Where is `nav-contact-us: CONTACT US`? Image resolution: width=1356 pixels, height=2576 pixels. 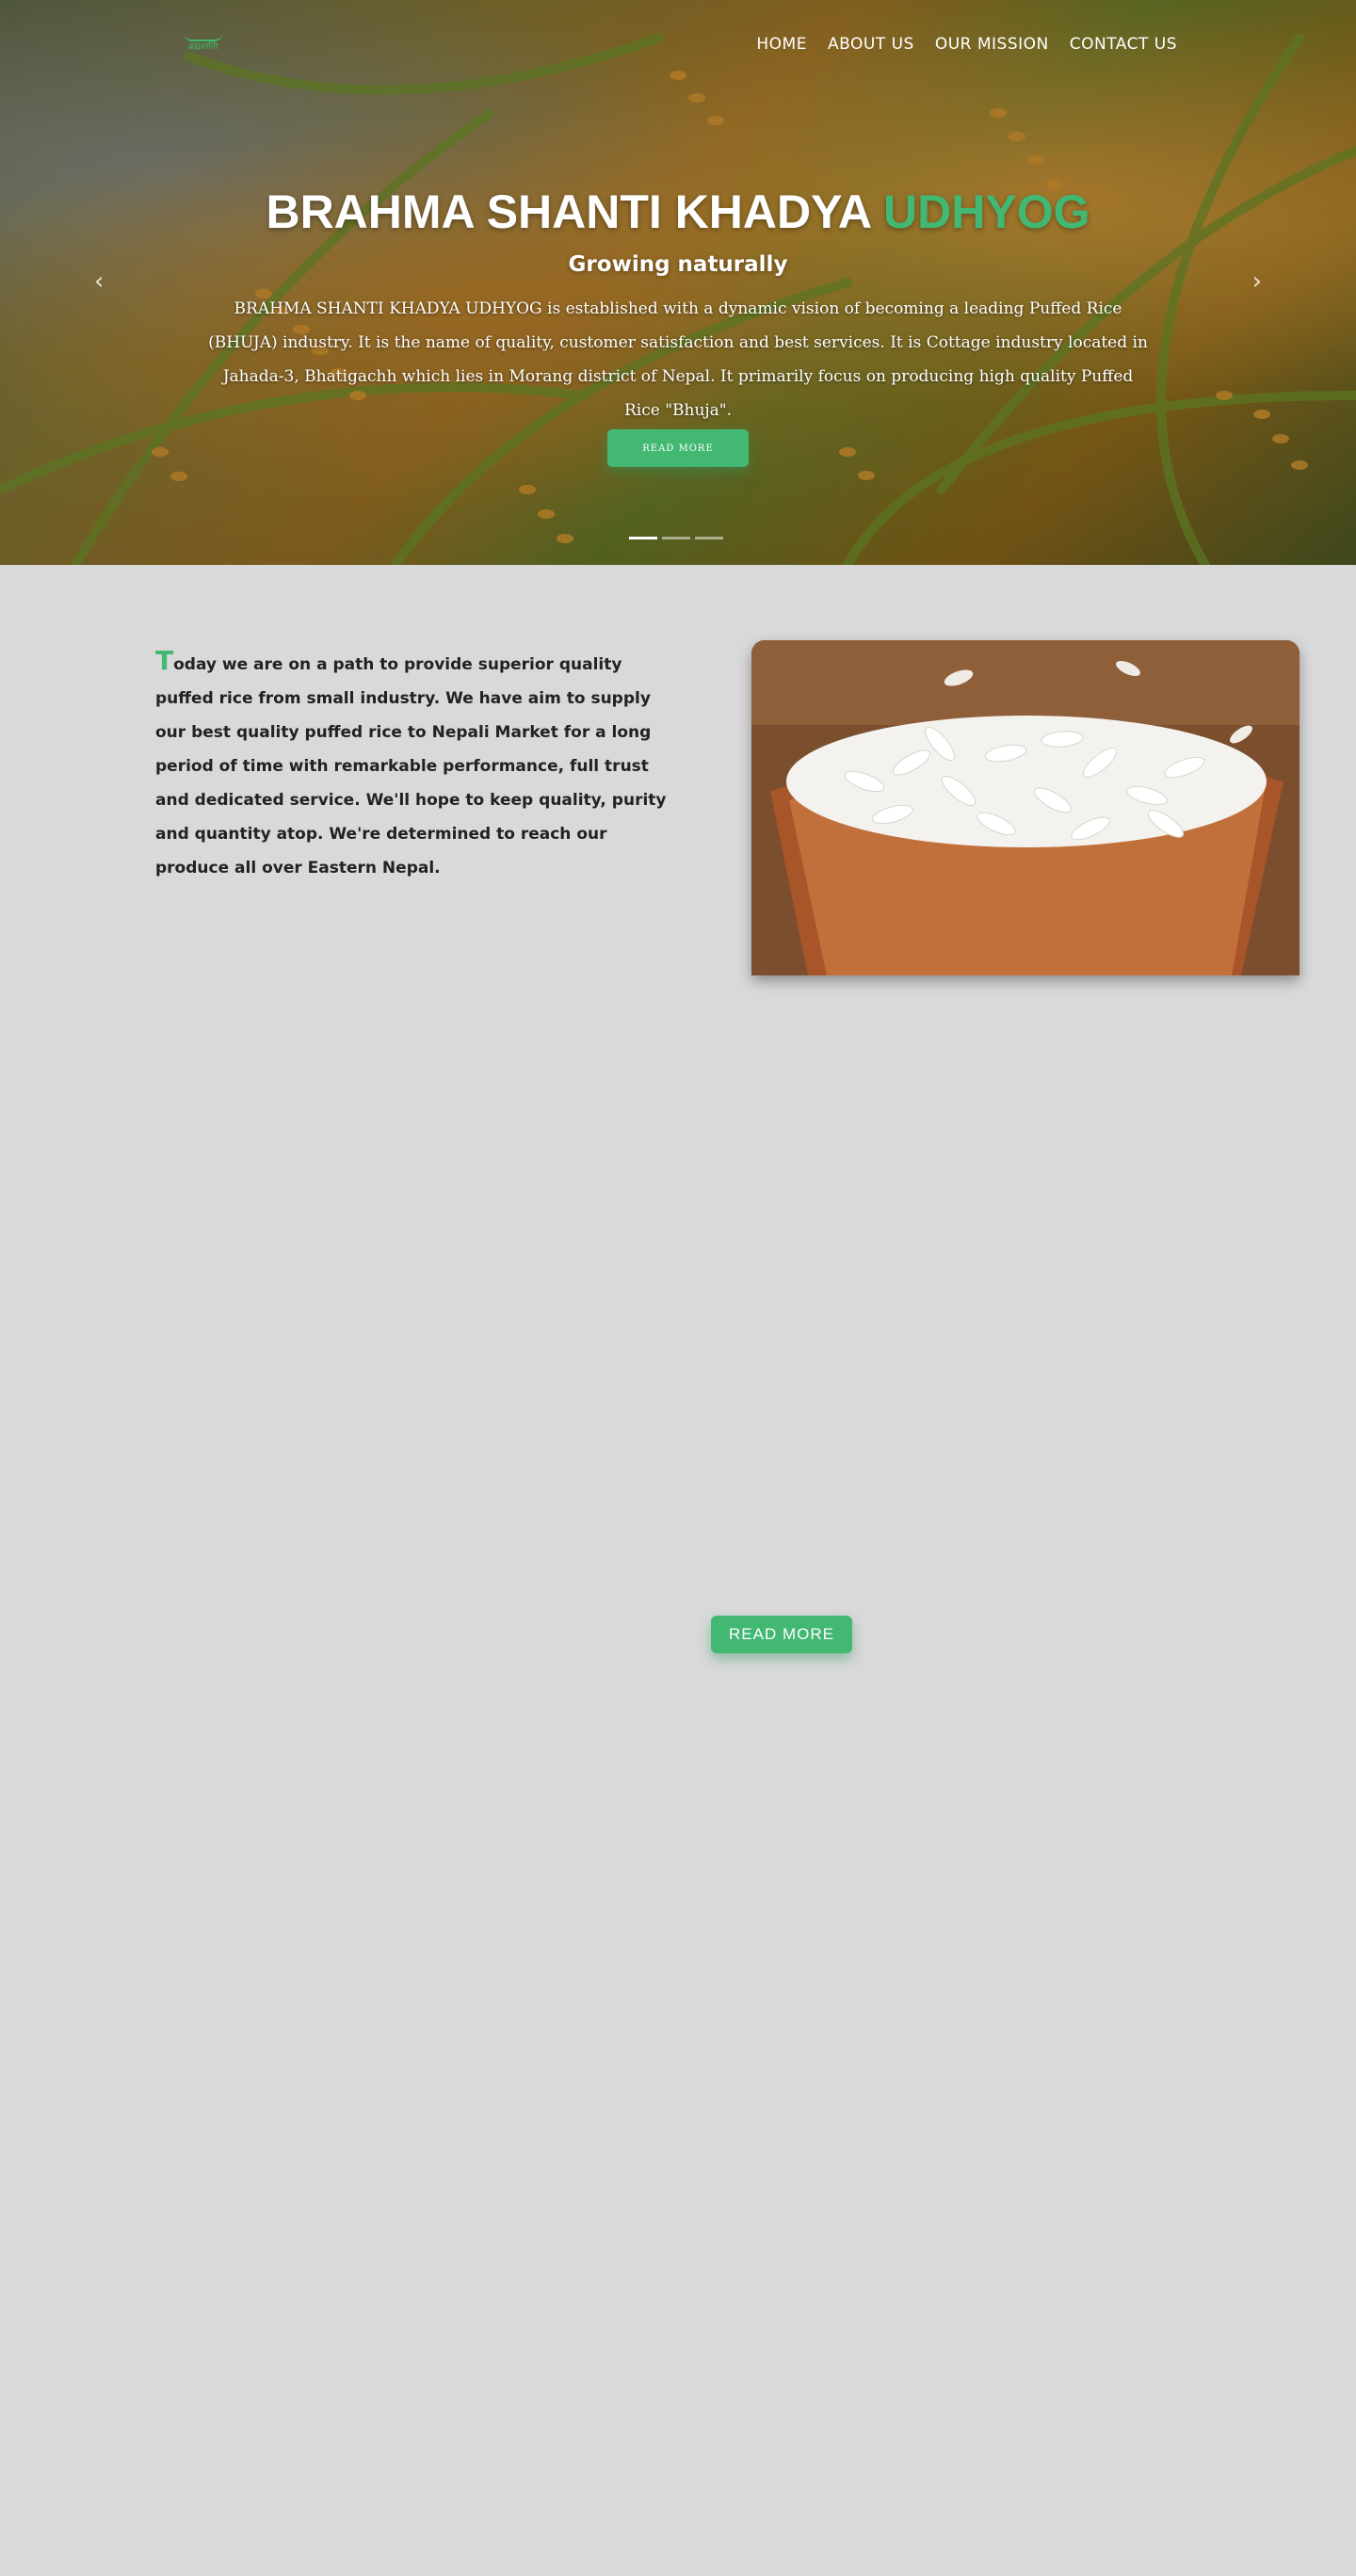
nav-contact-us: CONTACT US is located at coordinates (1118, 44).